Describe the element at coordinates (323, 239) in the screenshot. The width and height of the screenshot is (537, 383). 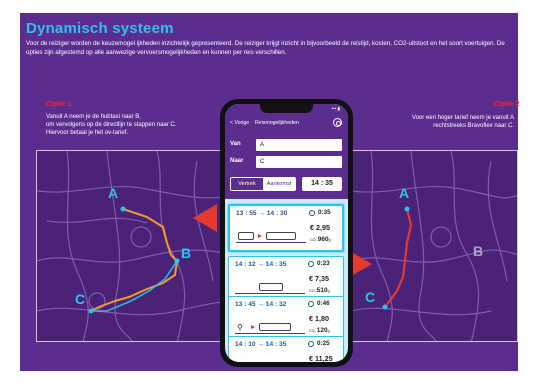
I see `co2-value: 960` at that location.